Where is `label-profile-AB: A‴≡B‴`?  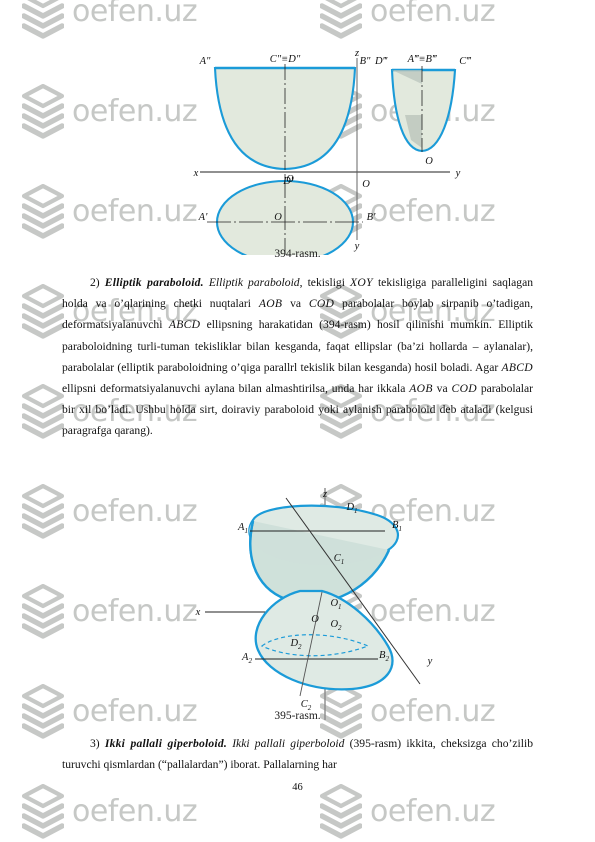
label-profile-AB: A‴≡B‴ is located at coordinates (422, 59).